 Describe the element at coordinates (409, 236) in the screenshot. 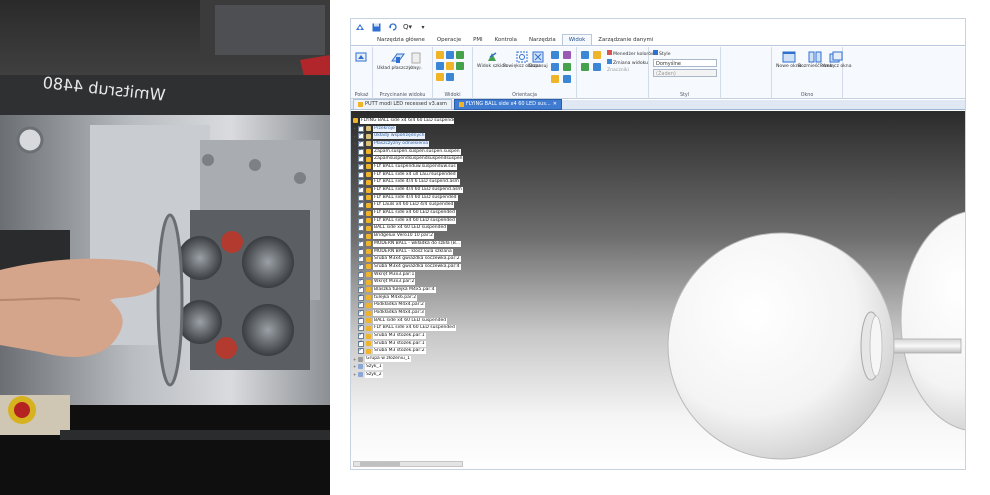

I see `tree-item: Bridgelux Vero10 10 par:2` at that location.